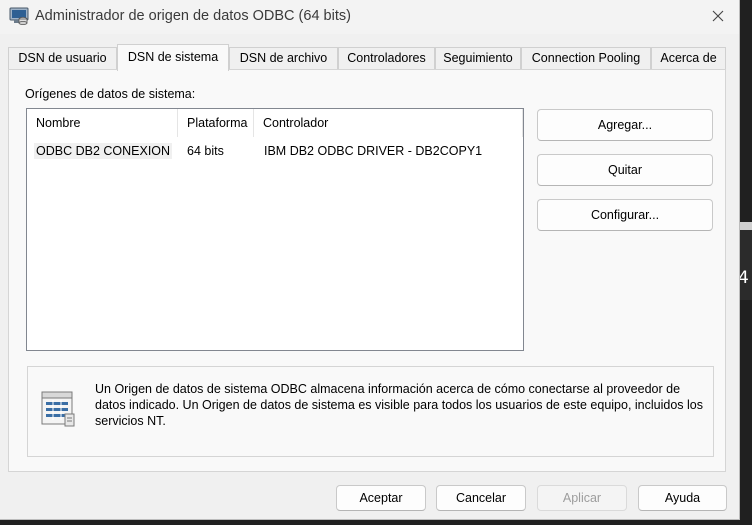 This screenshot has height=525, width=752. I want to click on remove-button: Quitar, so click(625, 170).